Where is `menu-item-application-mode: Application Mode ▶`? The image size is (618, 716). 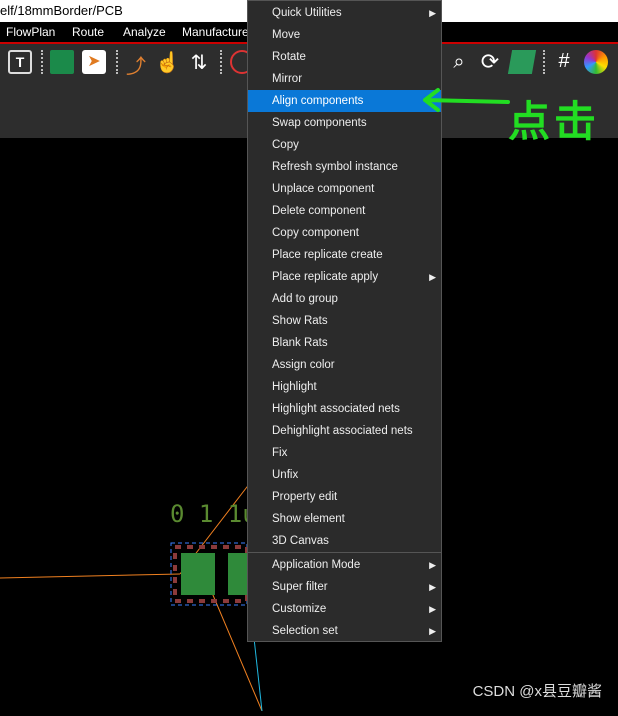 menu-item-application-mode: Application Mode ▶ is located at coordinates (344, 565).